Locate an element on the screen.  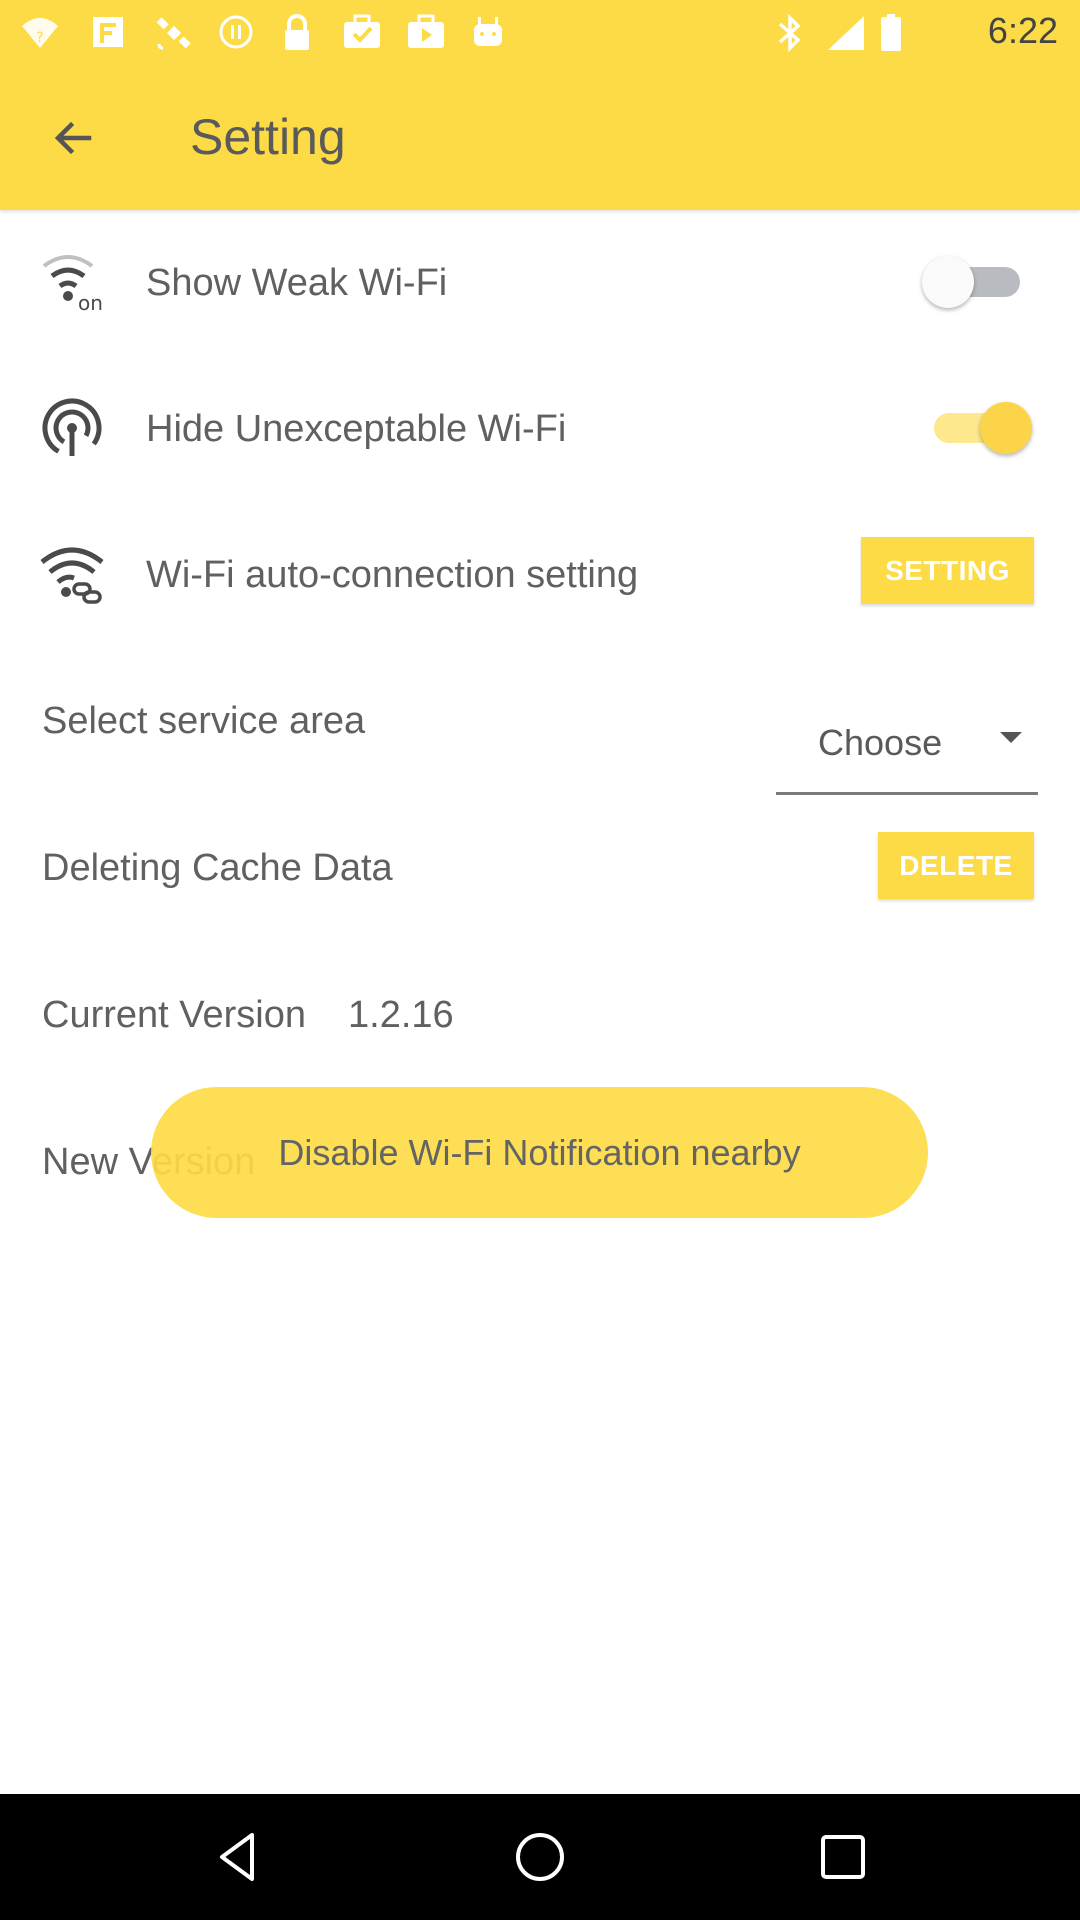
wifi-on-icon: on is located at coordinates (72, 284).